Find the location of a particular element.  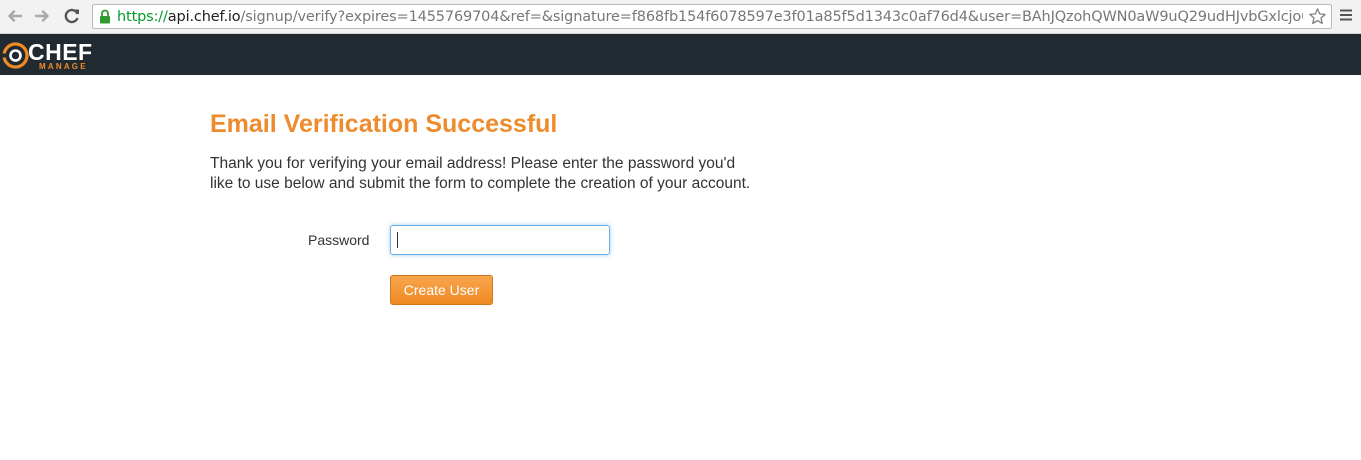

logo-subtitle: MANAGE is located at coordinates (63, 66).